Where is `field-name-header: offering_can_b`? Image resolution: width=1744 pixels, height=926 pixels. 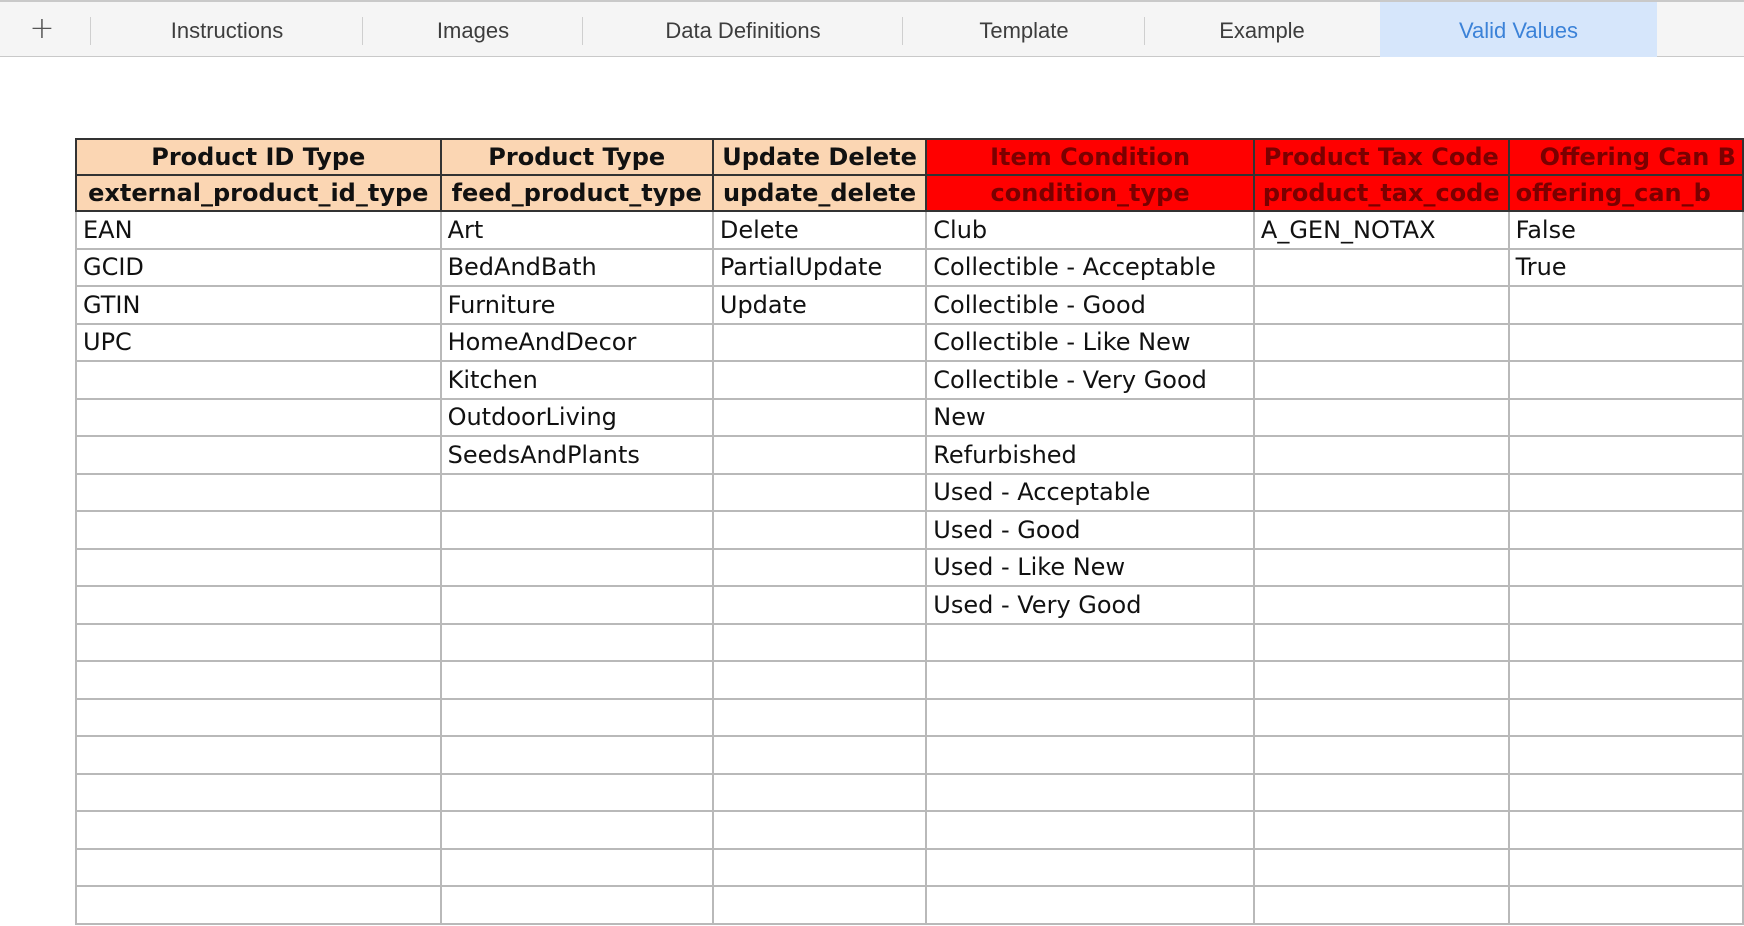 field-name-header: offering_can_b is located at coordinates (1625, 193).